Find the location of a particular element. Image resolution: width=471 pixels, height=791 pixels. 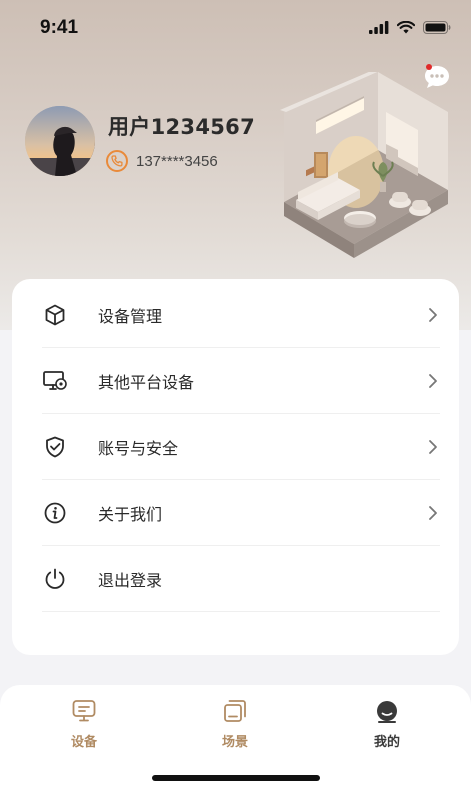

tab-label: 设备 is located at coordinates (83, 742).